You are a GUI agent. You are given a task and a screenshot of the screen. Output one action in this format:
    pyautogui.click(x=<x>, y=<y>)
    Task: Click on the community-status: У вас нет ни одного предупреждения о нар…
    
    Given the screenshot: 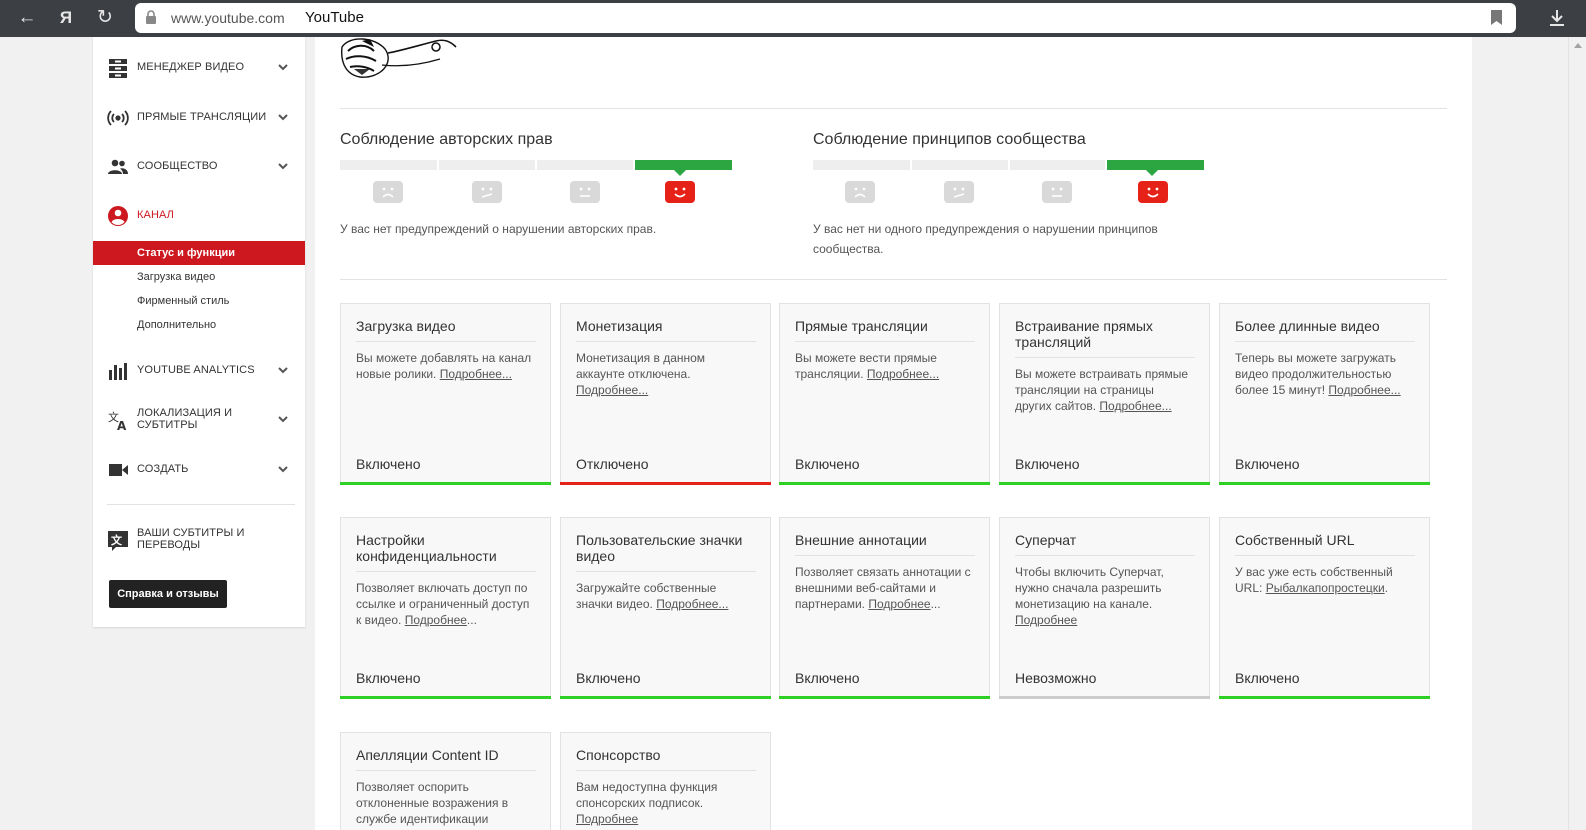 What is the action you would take?
    pyautogui.click(x=985, y=239)
    